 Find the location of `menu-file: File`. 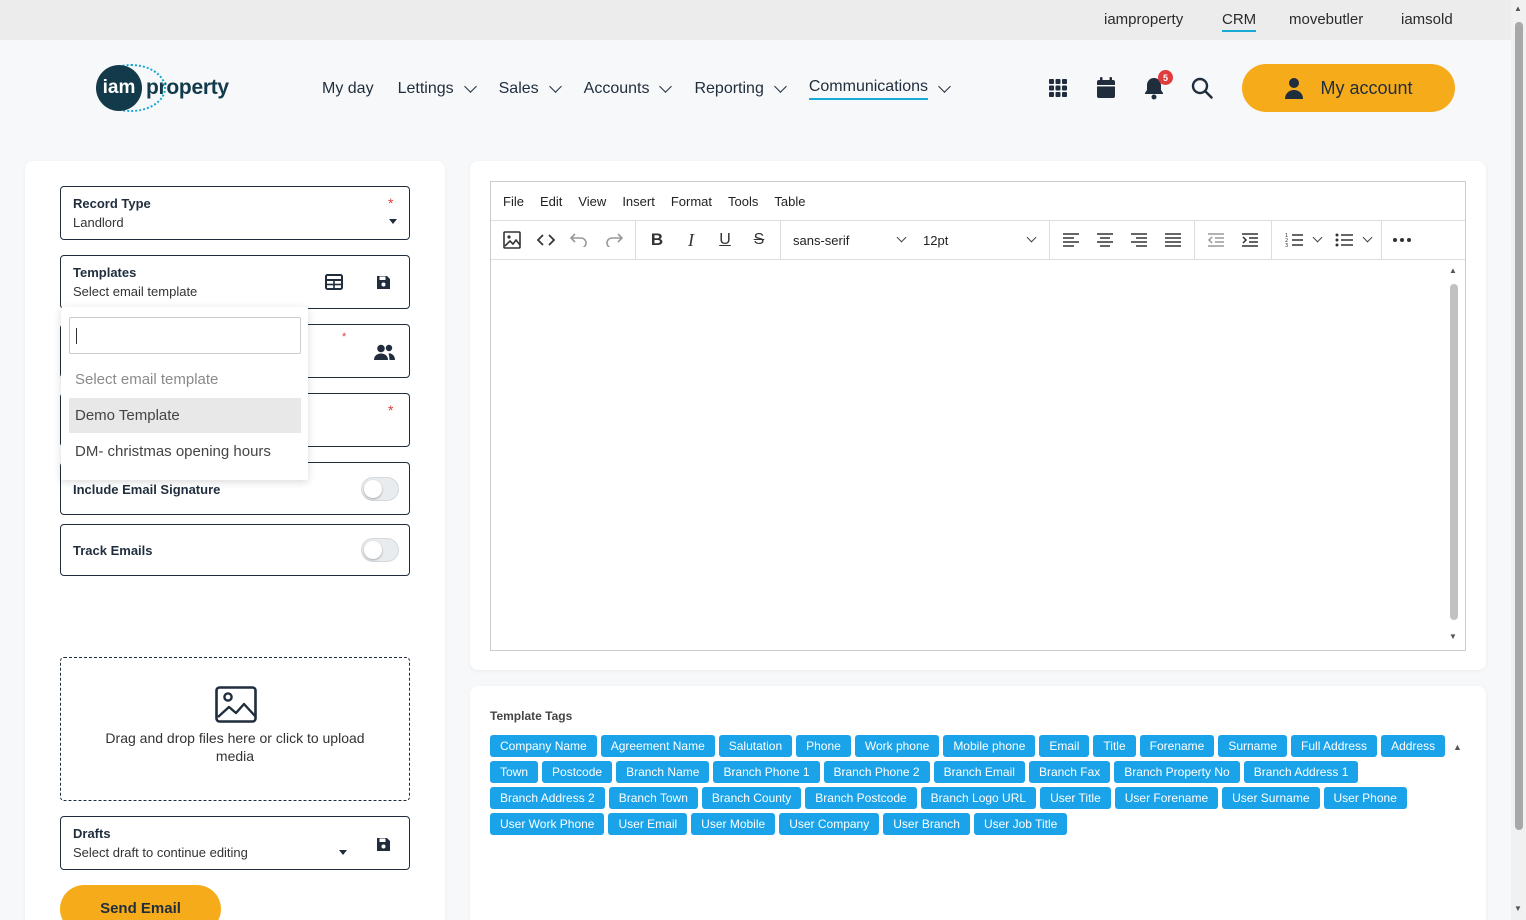

menu-file: File is located at coordinates (513, 201).